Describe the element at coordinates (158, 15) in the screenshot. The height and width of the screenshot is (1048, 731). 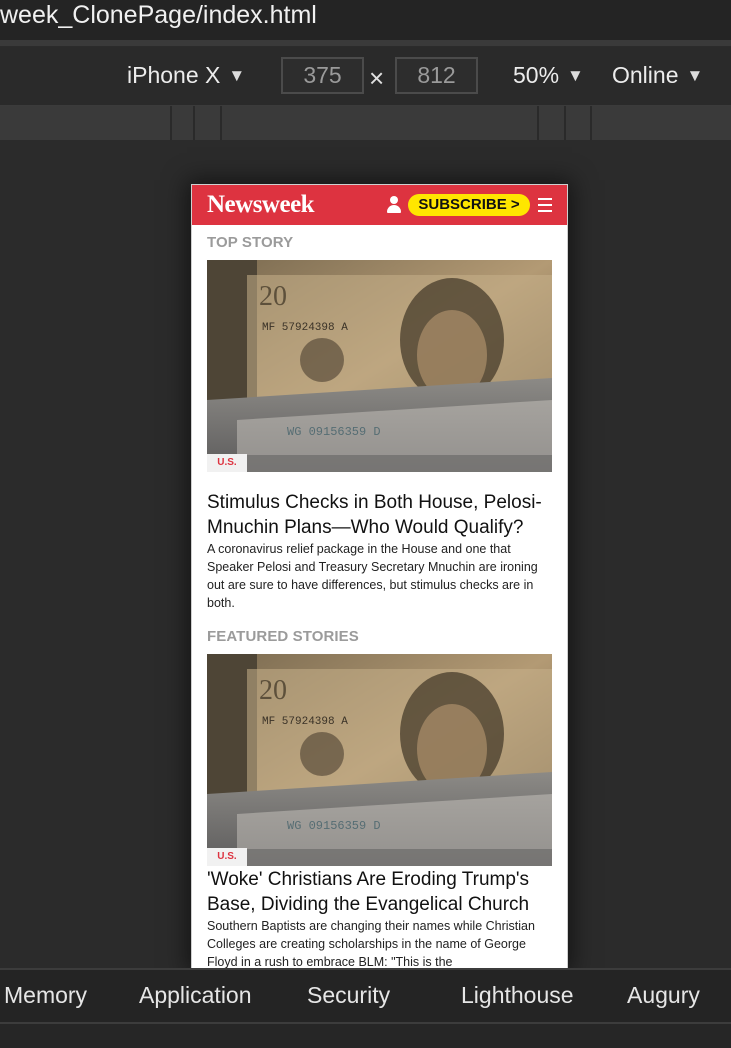
I see `window-title: week_ClonePage/index.html` at that location.